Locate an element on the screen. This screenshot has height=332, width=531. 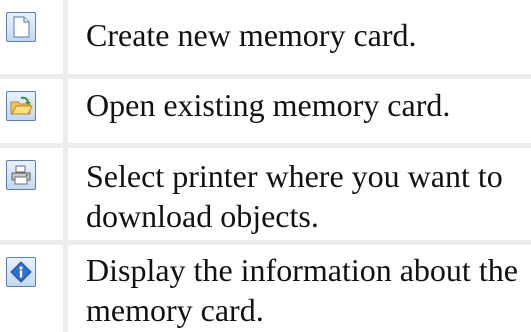
row-description: Open existing memory card. is located at coordinates (268, 105).